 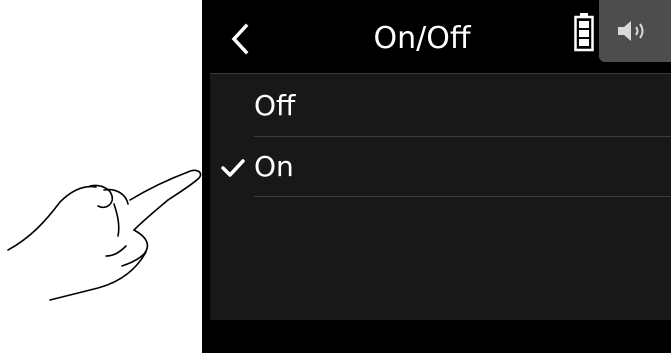 I want to click on option-label: Off, so click(x=275, y=105).